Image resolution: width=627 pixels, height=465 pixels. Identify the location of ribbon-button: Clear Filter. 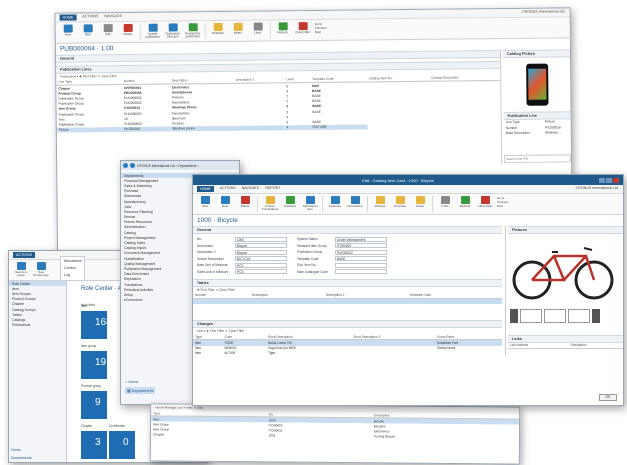
(485, 202).